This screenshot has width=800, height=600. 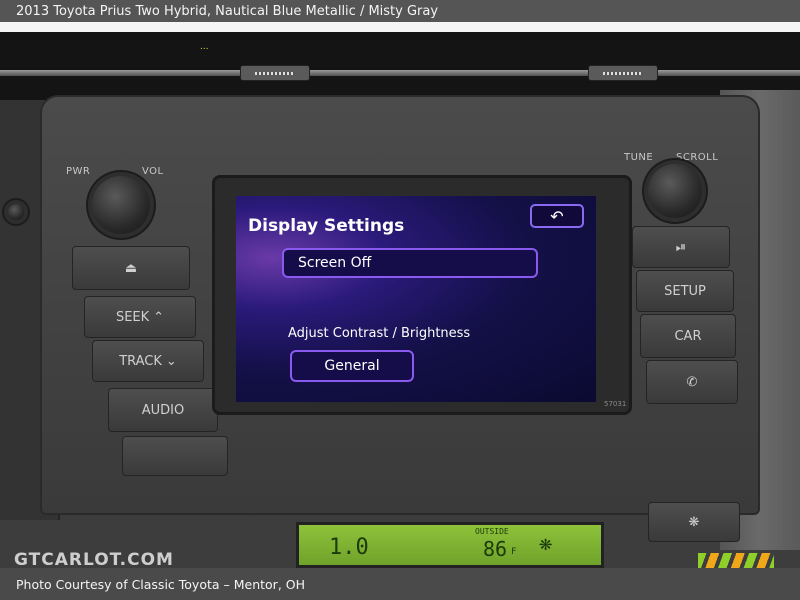 I want to click on back-arrow-icon: ↶, so click(x=557, y=216).